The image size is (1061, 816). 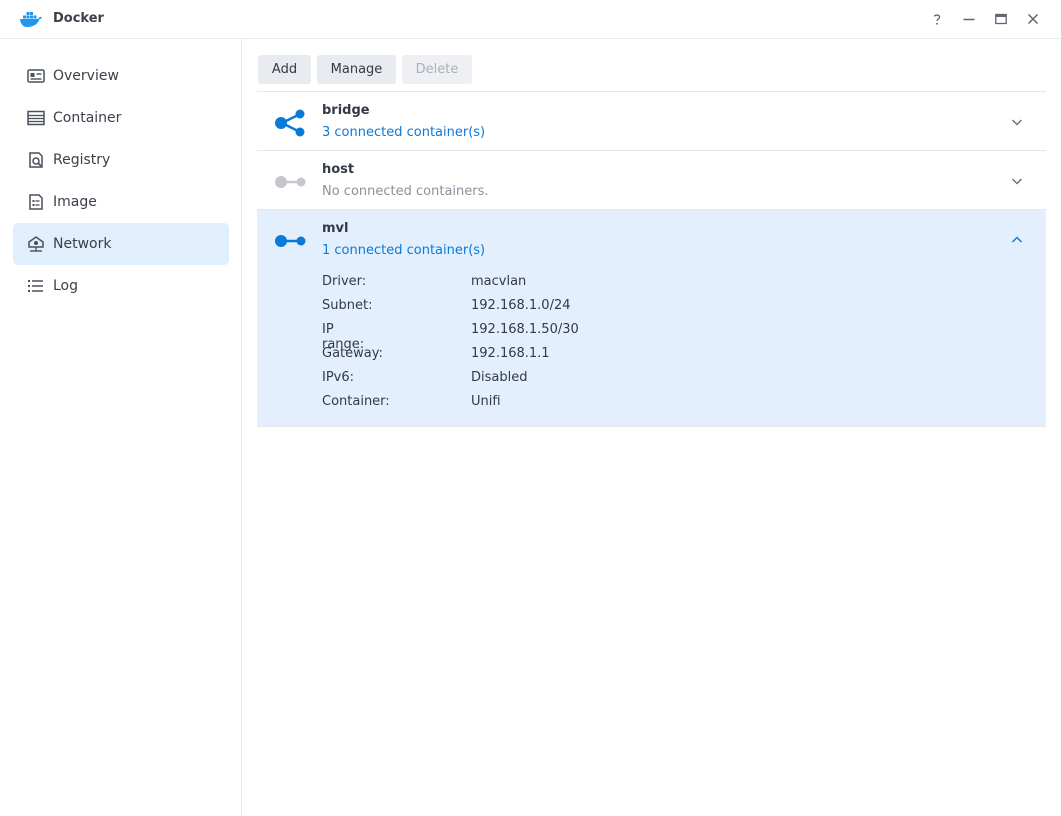 What do you see at coordinates (36, 76) in the screenshot?
I see `overview-icon` at bounding box center [36, 76].